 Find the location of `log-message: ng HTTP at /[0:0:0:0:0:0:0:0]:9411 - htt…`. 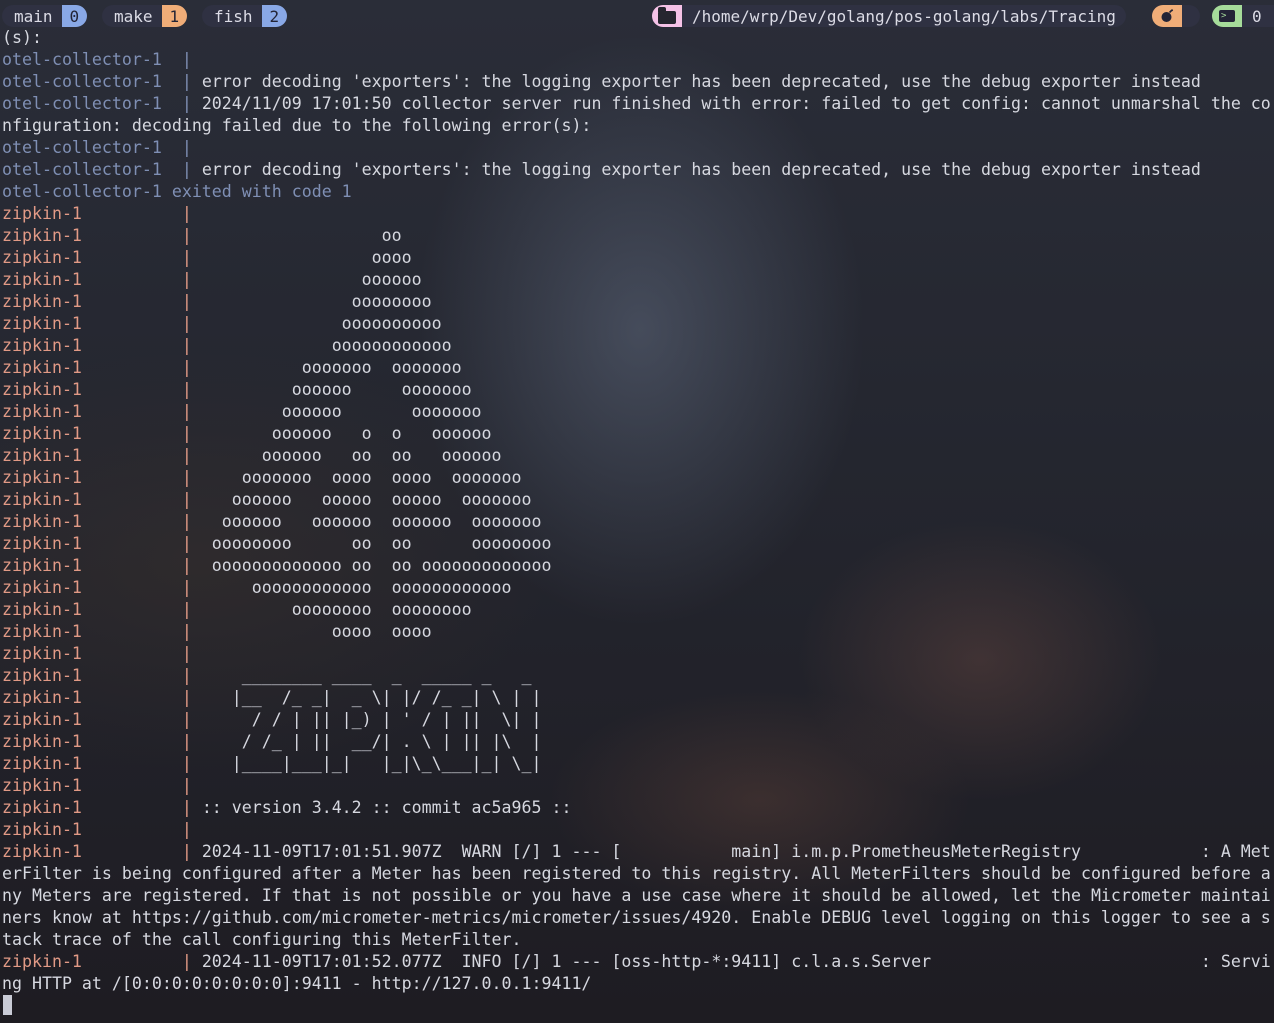

log-message: ng HTTP at /[0:0:0:0:0:0:0:0]:9411 - htt… is located at coordinates (297, 983).